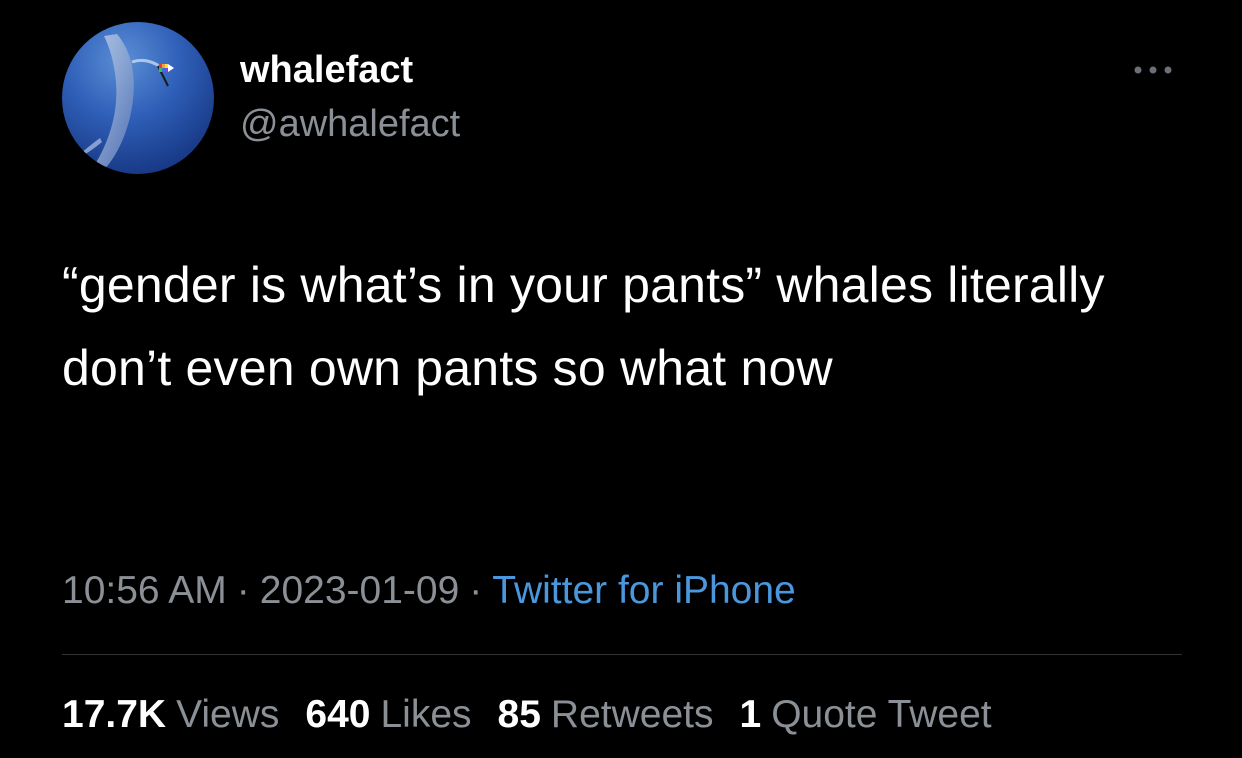 This screenshot has width=1242, height=758. What do you see at coordinates (326, 70) in the screenshot?
I see `display-name: whalefact` at bounding box center [326, 70].